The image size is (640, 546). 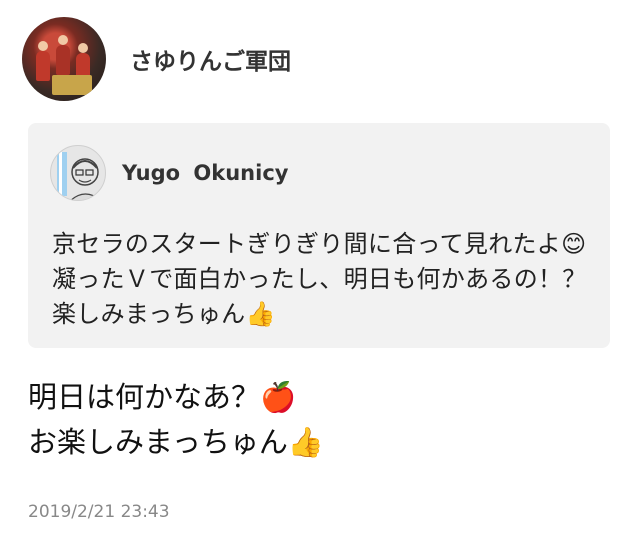 What do you see at coordinates (210, 59) in the screenshot?
I see `post-author-name: さゆりんご軍団` at bounding box center [210, 59].